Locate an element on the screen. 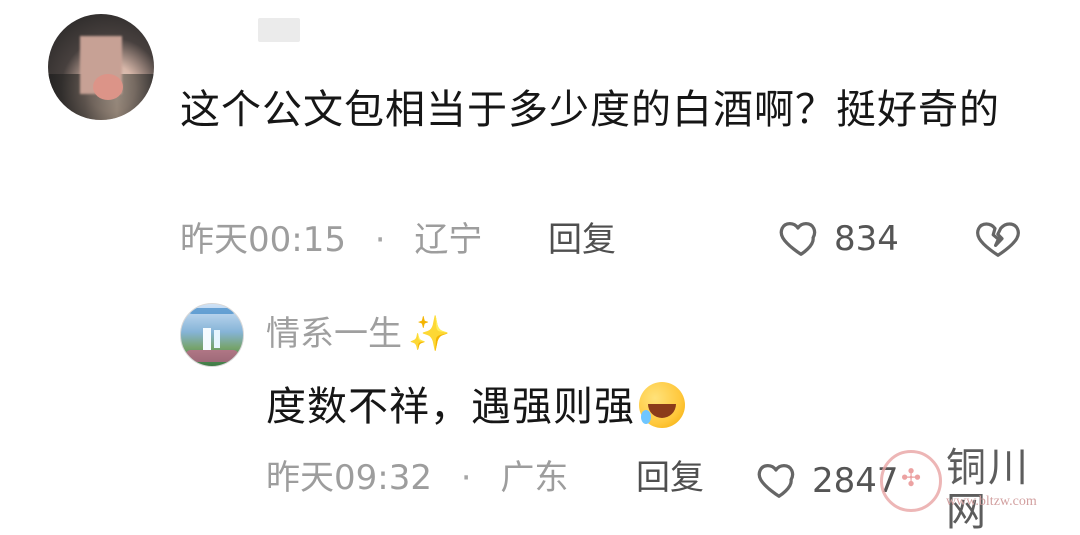  site-watermark: ✣ 铜川网 www.bltzw.com is located at coordinates (975, 490).